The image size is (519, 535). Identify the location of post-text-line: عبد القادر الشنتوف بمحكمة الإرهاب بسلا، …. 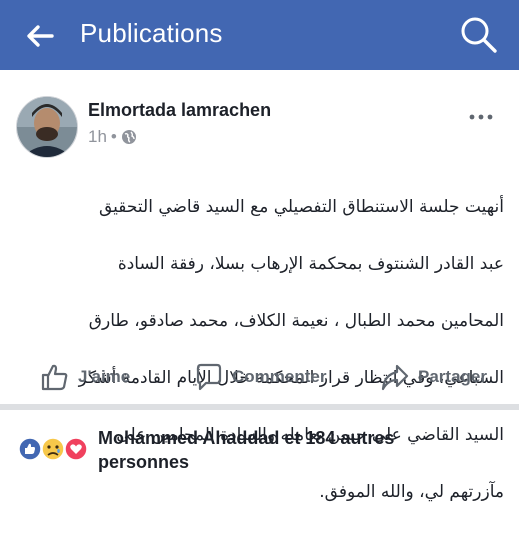
(310, 263).